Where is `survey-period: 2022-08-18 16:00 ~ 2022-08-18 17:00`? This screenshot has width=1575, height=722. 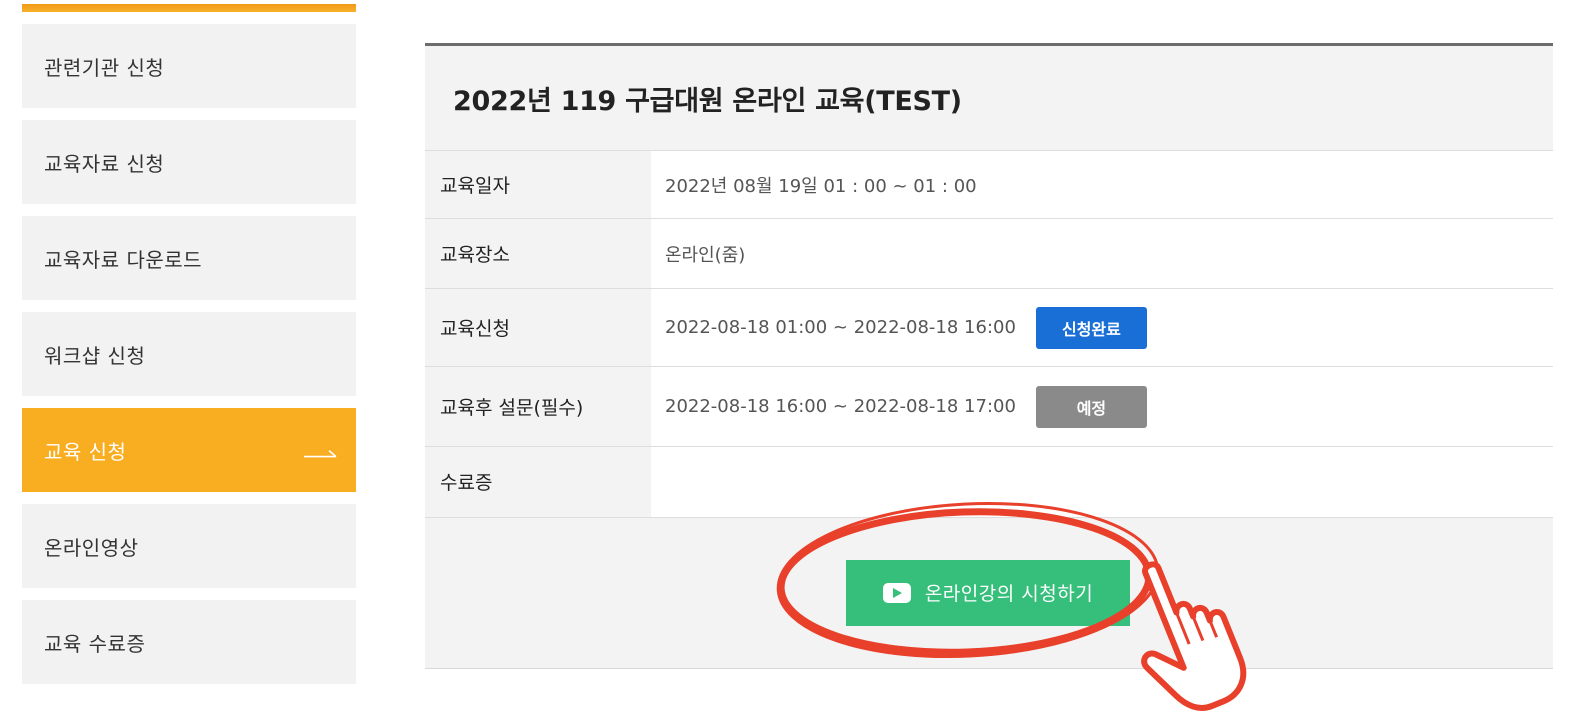 survey-period: 2022-08-18 16:00 ~ 2022-08-18 17:00 is located at coordinates (840, 406).